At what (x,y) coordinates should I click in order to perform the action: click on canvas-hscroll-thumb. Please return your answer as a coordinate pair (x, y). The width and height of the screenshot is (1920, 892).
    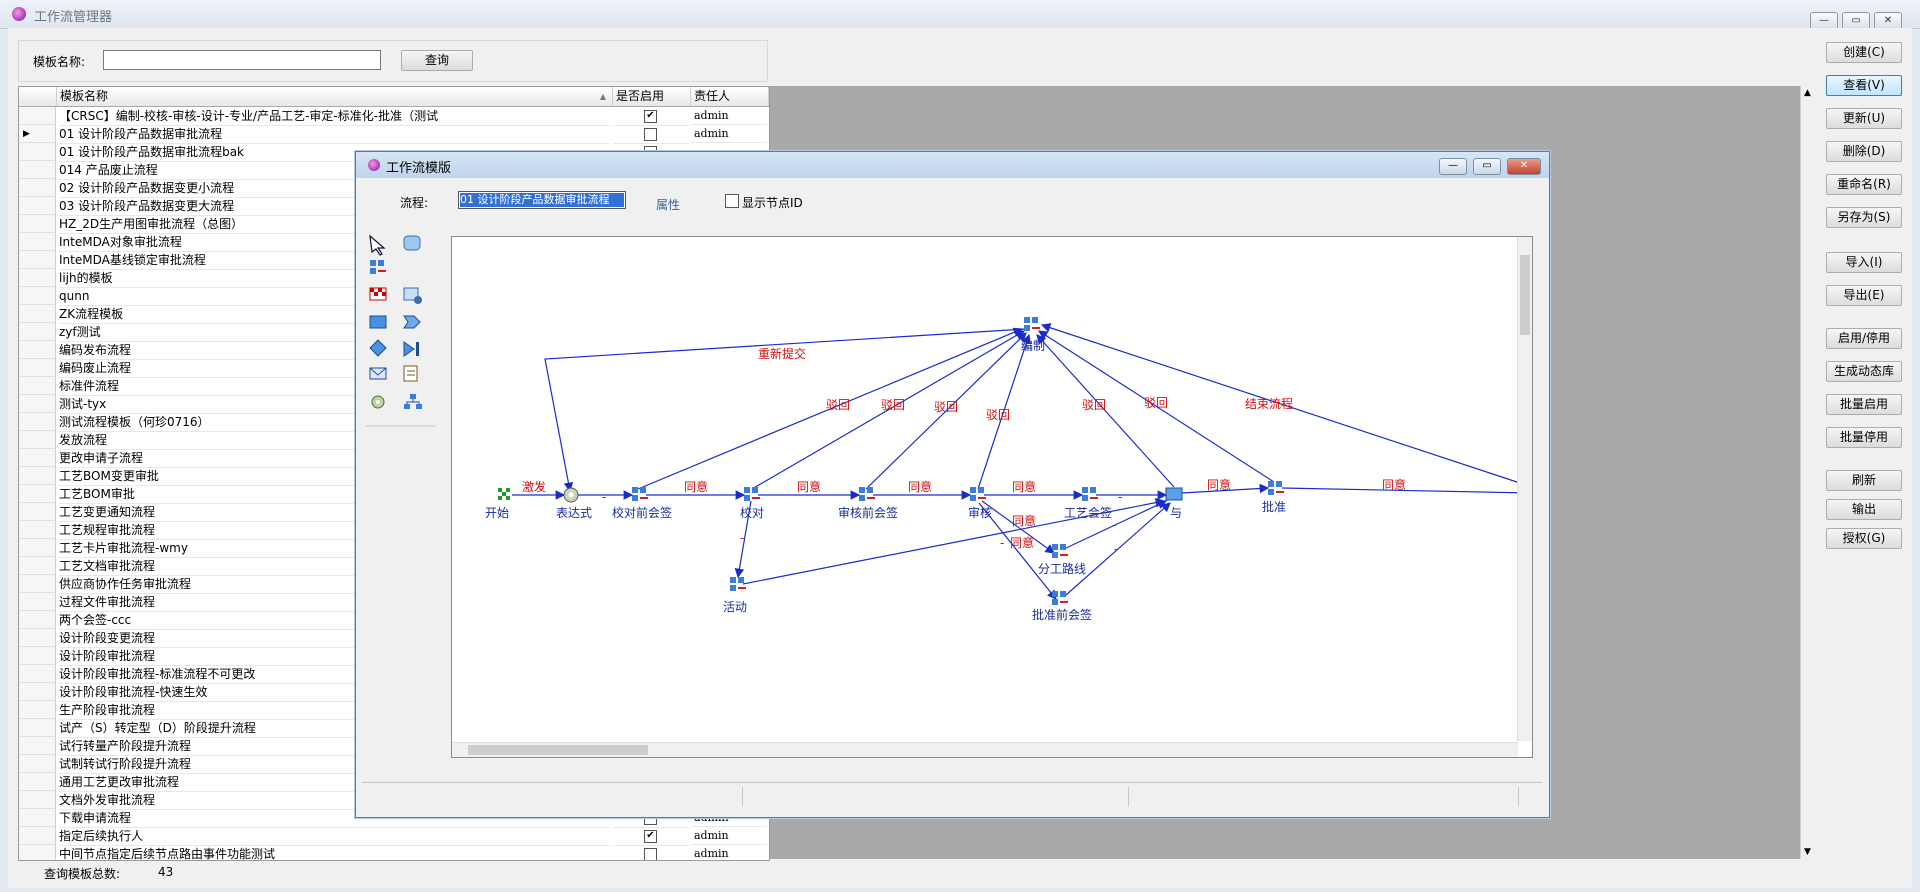
    Looking at the image, I should click on (558, 750).